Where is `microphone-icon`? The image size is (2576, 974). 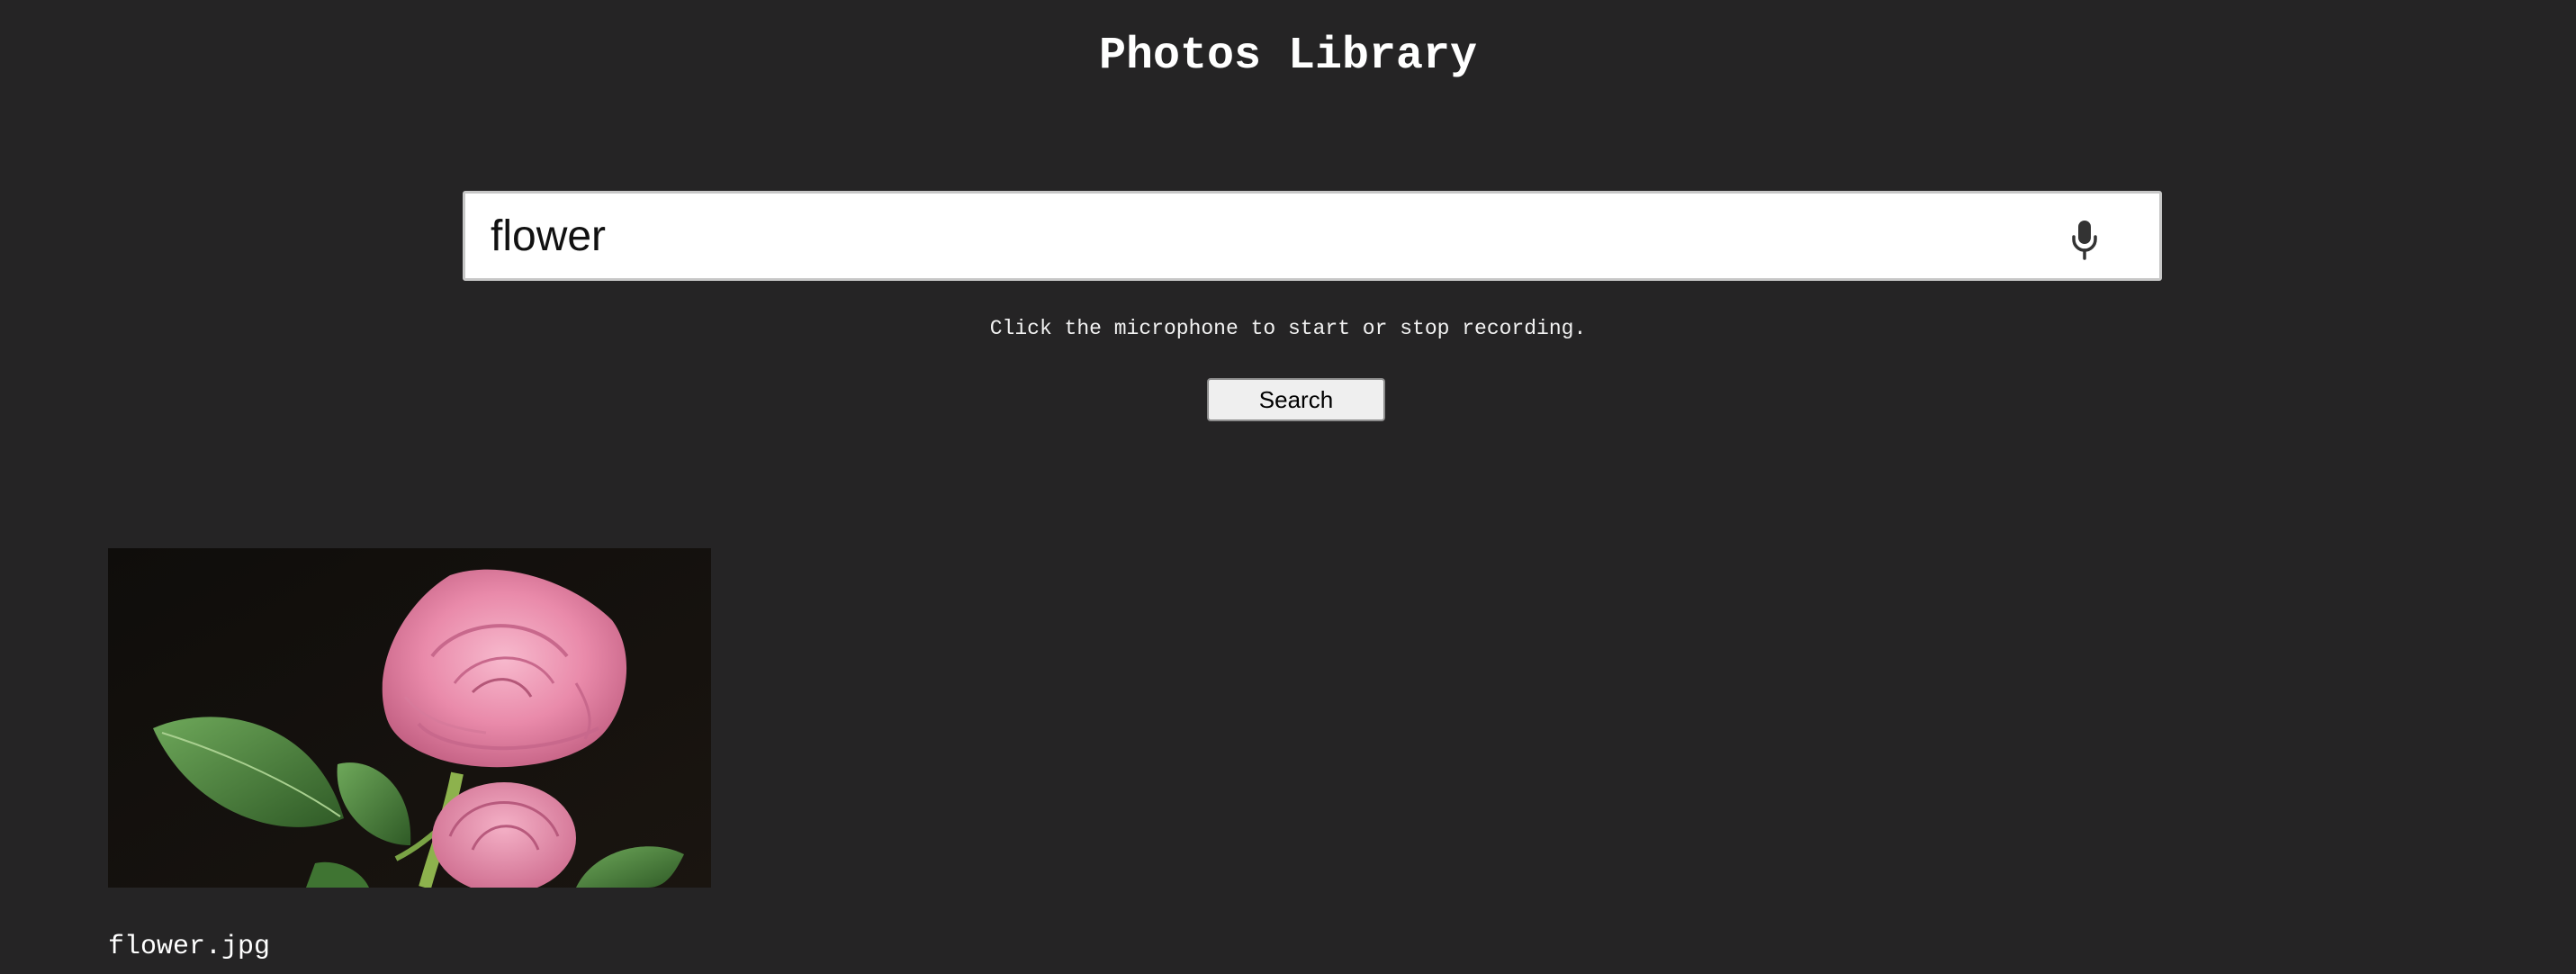 microphone-icon is located at coordinates (2084, 240).